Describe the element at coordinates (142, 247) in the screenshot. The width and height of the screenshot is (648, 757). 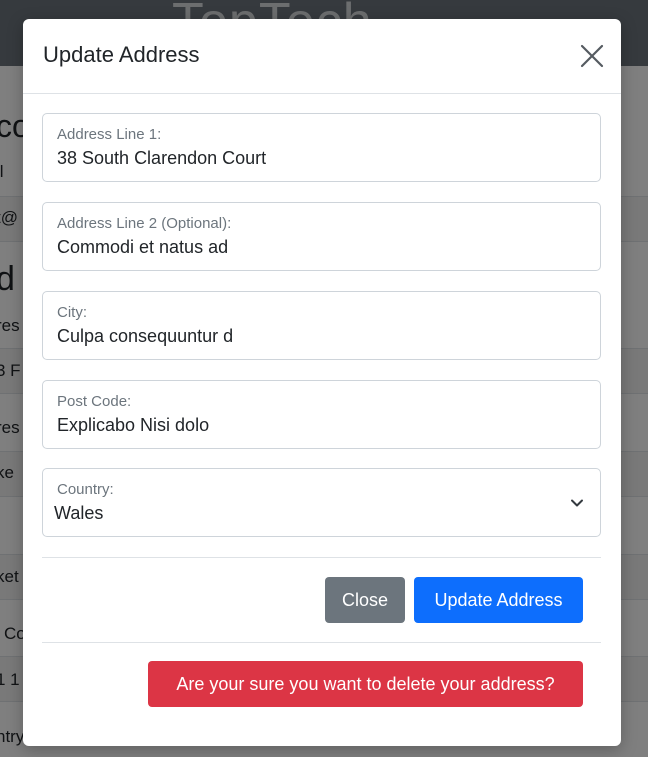
I see `address-line-2-value: Commodi et natus ad` at that location.